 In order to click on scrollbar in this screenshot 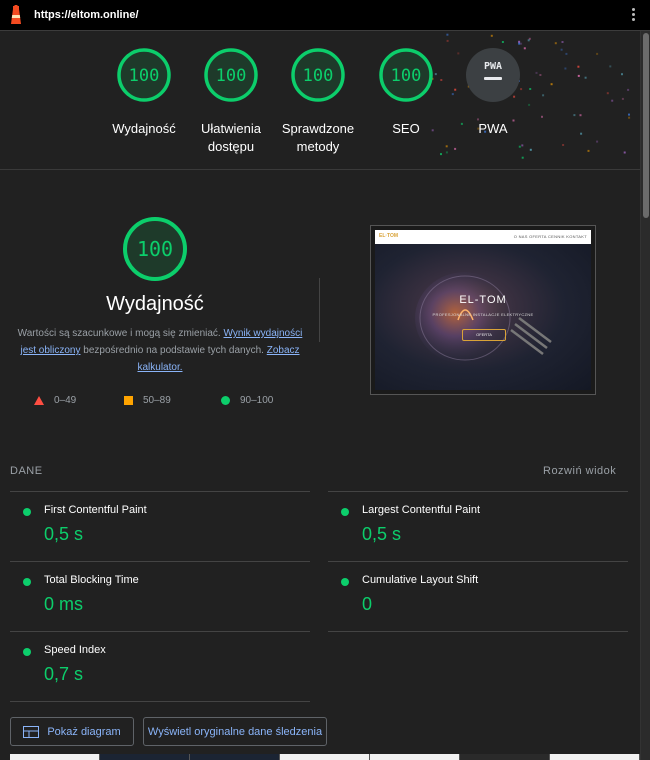, I will do `click(645, 395)`.